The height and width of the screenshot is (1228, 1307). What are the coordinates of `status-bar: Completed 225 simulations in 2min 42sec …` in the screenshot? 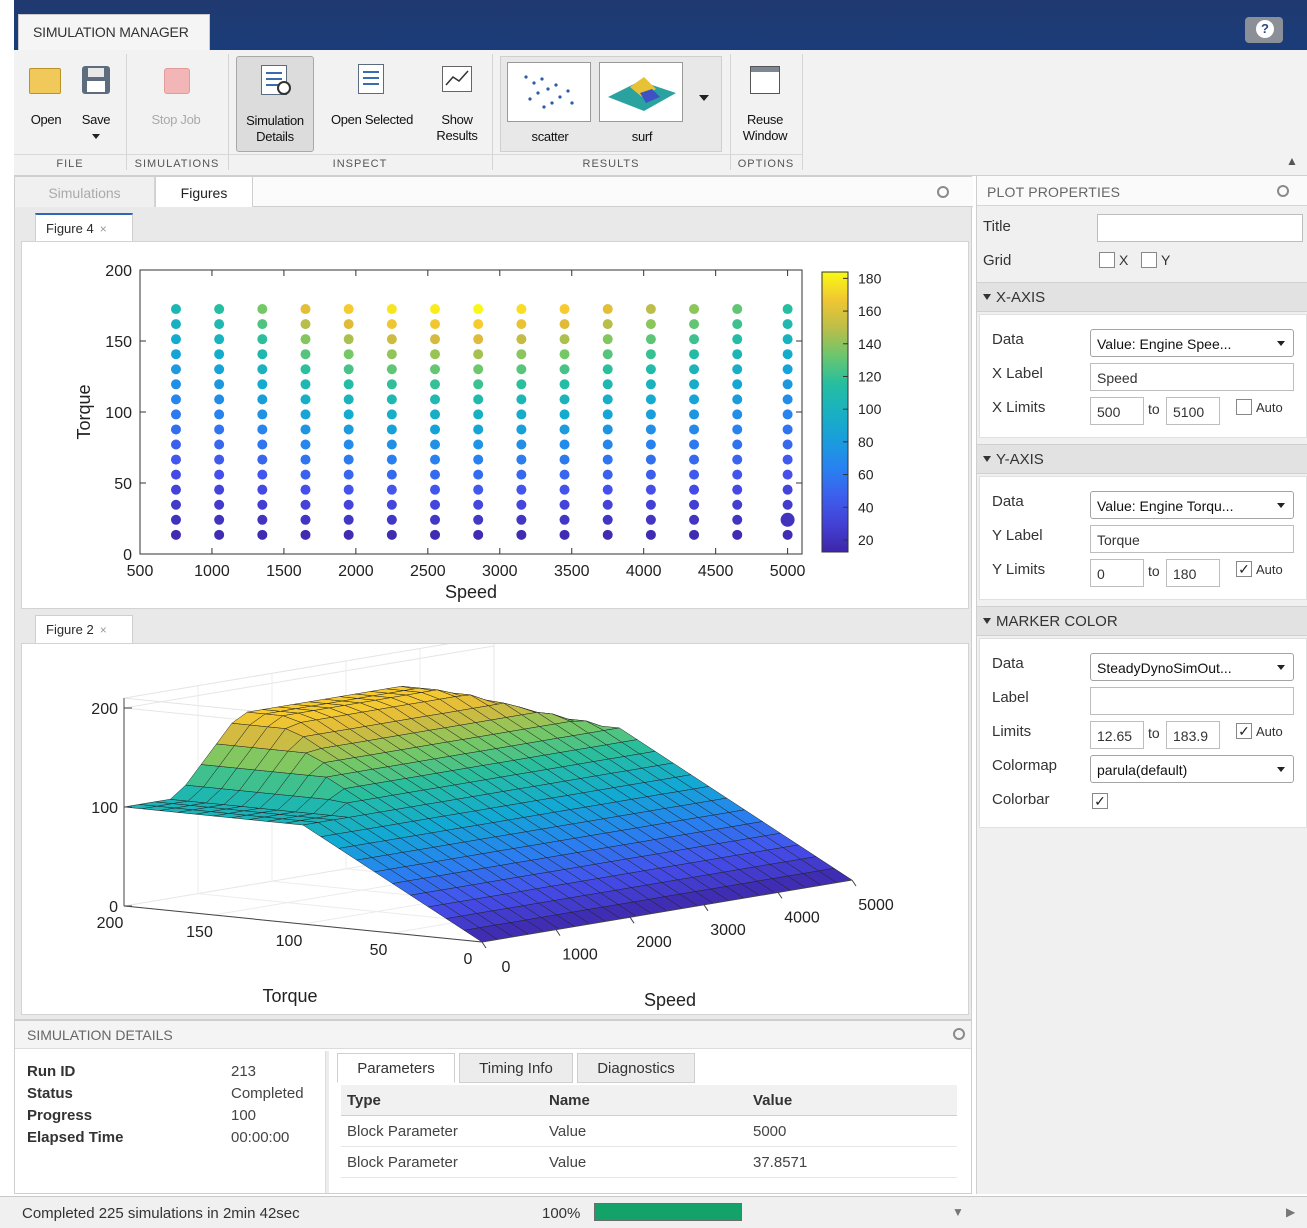 It's located at (653, 1212).